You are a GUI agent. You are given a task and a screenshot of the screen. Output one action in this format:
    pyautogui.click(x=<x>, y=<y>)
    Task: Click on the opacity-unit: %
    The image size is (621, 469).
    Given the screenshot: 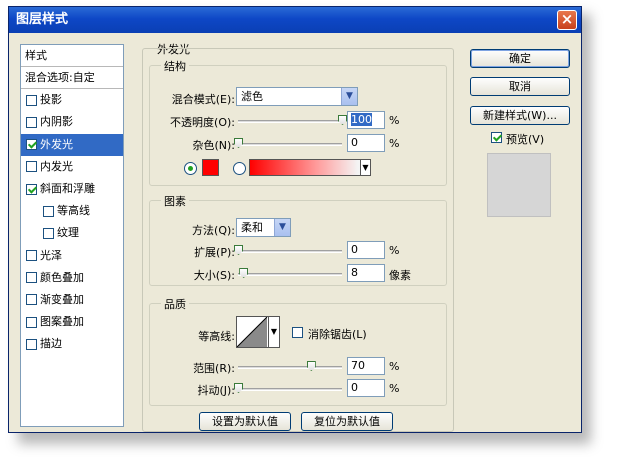 What is the action you would take?
    pyautogui.click(x=394, y=120)
    